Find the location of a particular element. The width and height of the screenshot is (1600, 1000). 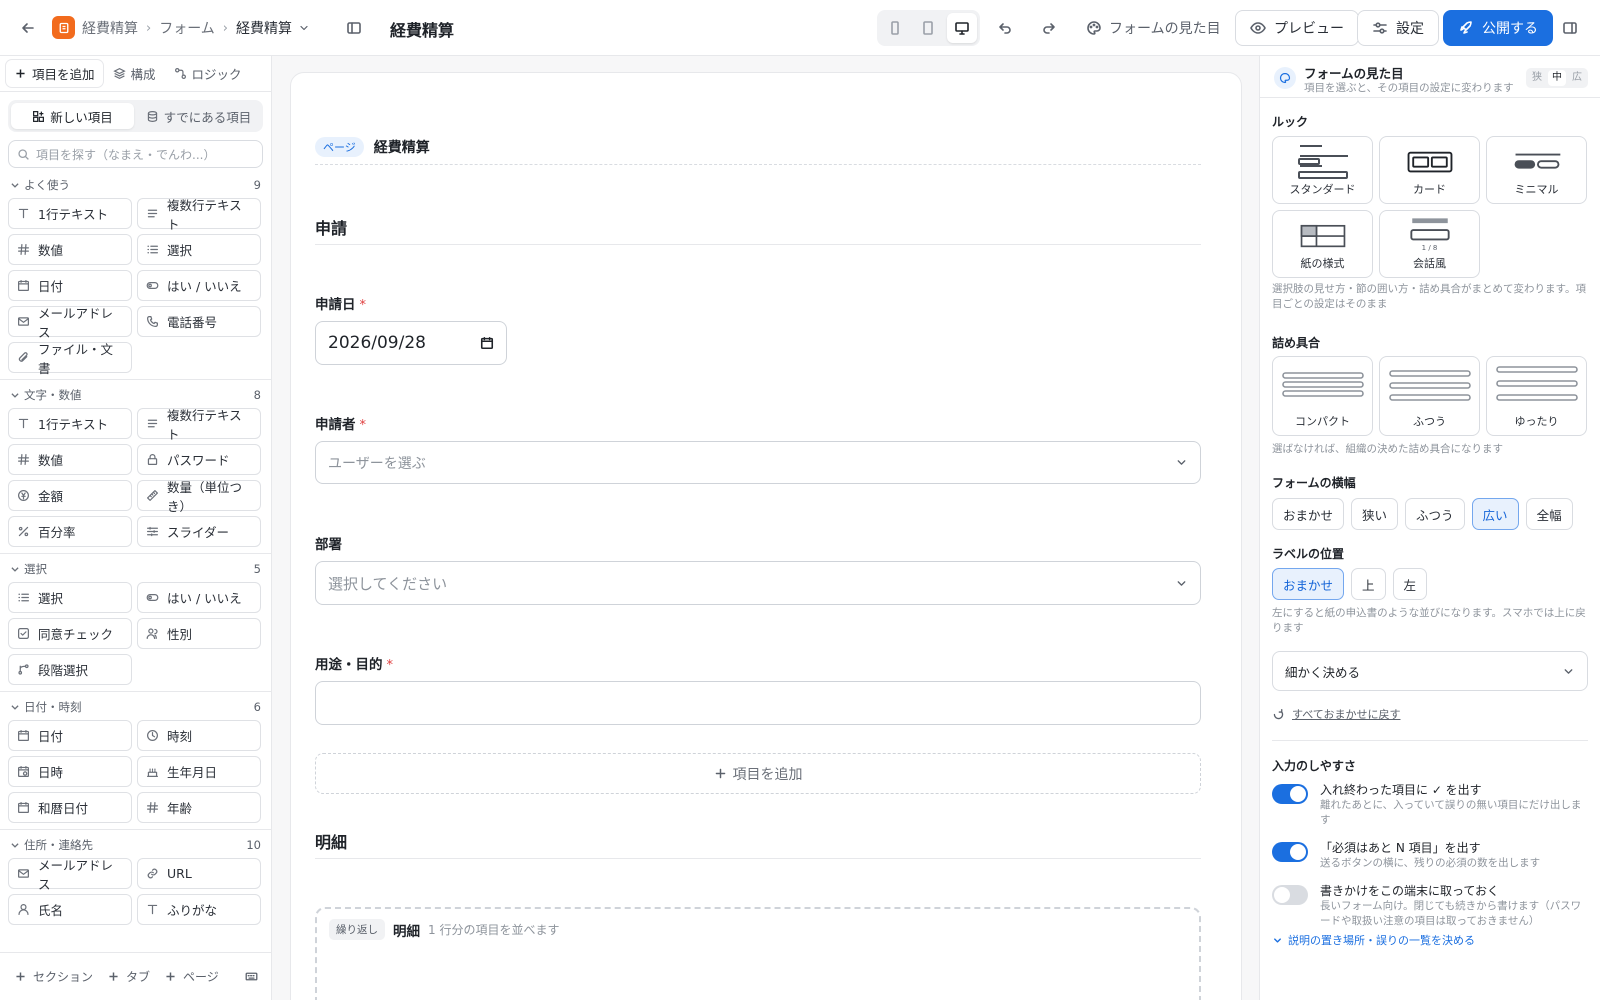

preview-button: プレビュー is located at coordinates (1297, 28).